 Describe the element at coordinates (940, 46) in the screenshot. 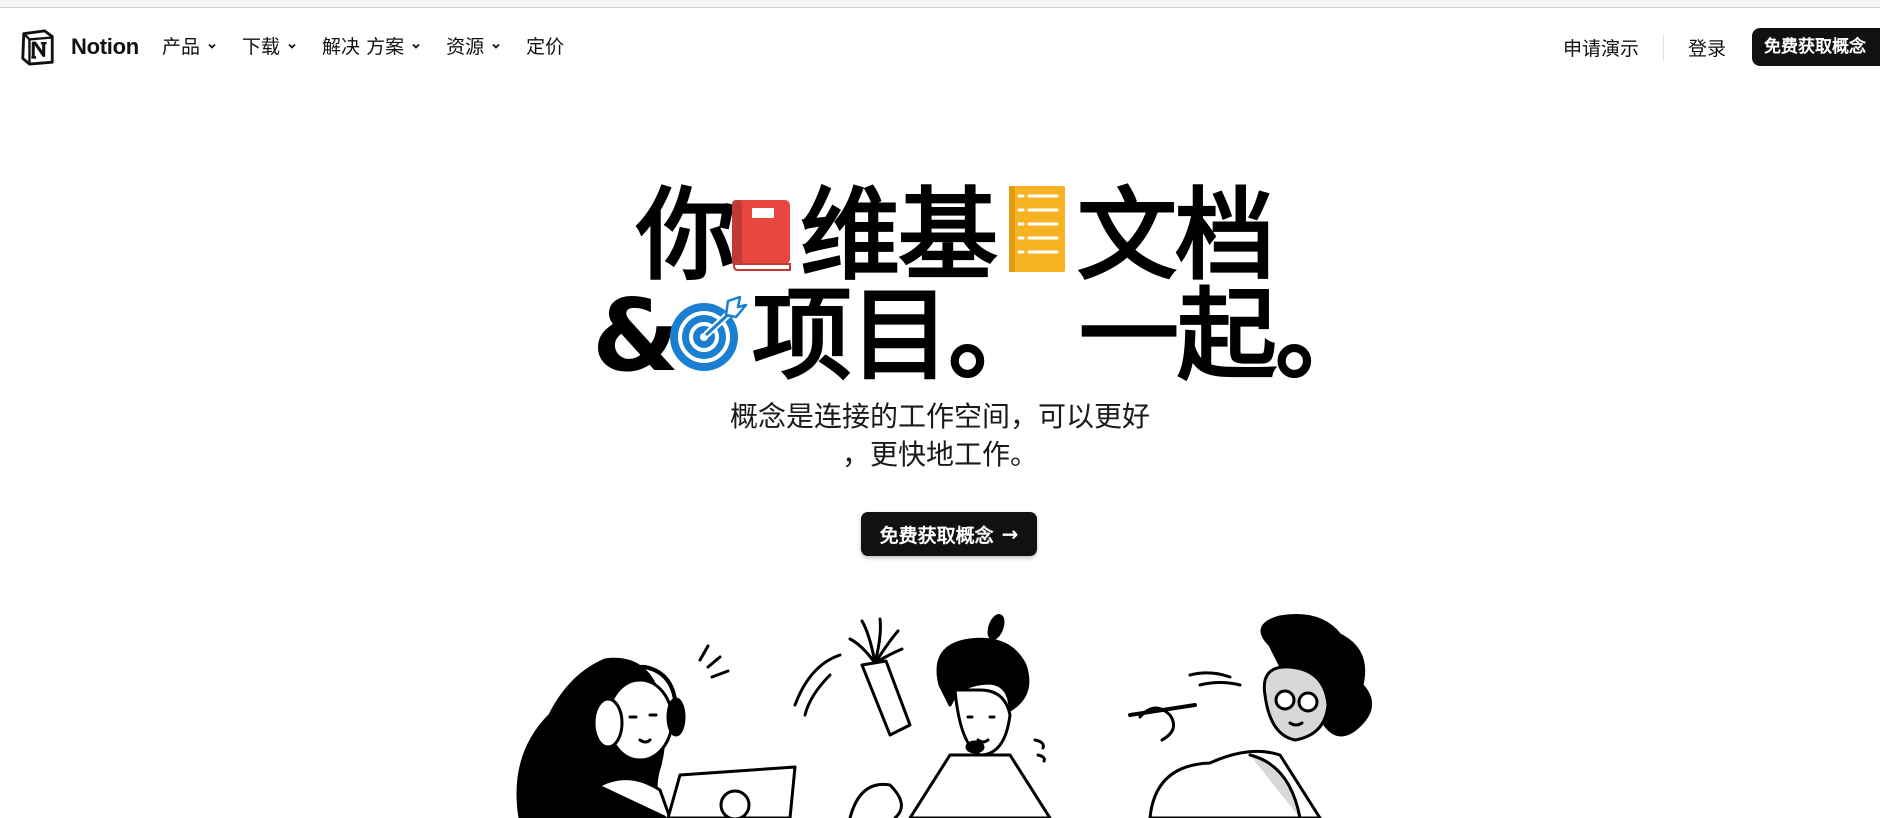

I see `top-navigation: Notion 产品 下载 解决 方案 资源 定价 申请演示 登录 免费获取概念` at that location.